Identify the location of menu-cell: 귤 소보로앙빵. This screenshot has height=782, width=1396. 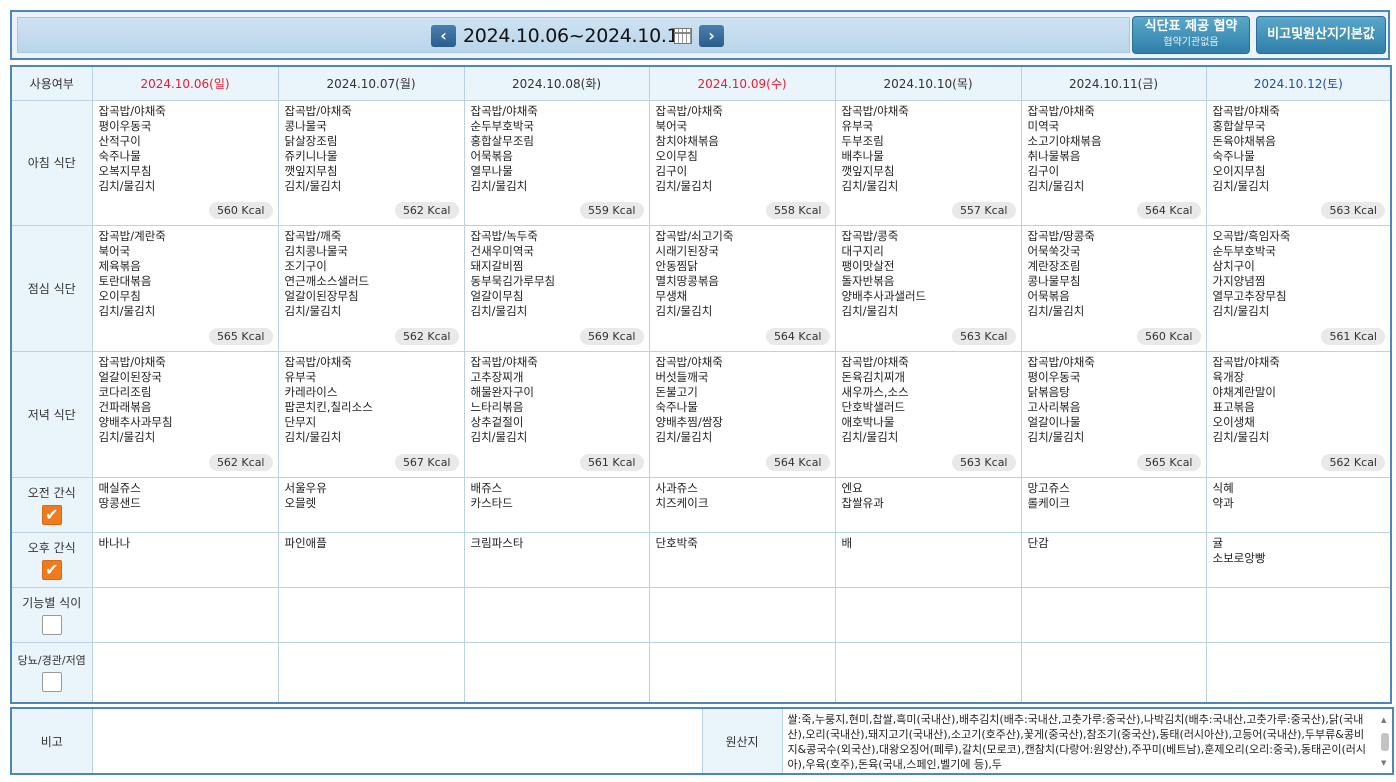
(1298, 559).